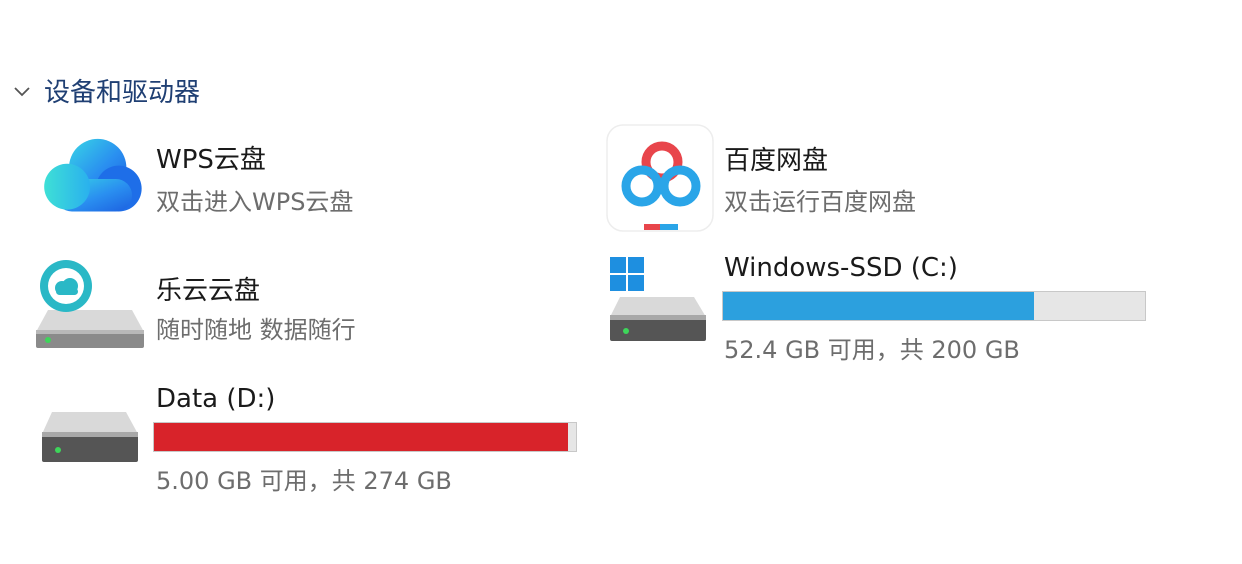 The width and height of the screenshot is (1242, 564). I want to click on drive-d-title: Data (D:), so click(216, 399).